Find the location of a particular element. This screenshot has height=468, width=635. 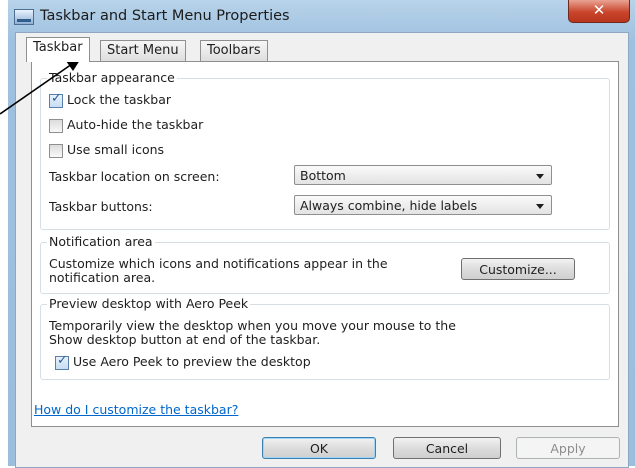

apply-button: Apply is located at coordinates (568, 448).